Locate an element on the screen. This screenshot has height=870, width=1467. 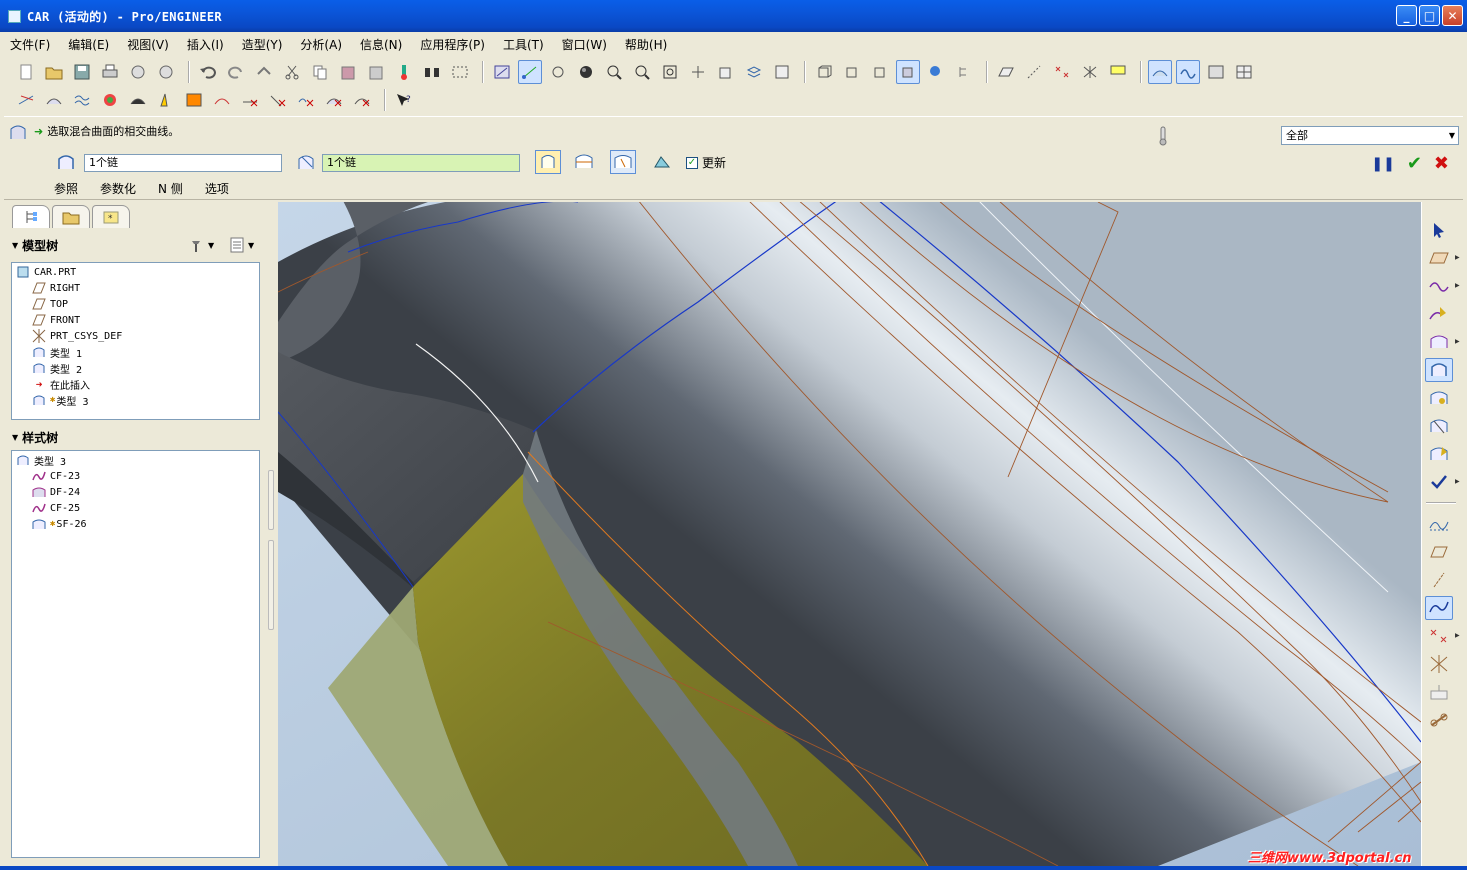
menu-view: 视图(V) is located at coordinates (148, 44).